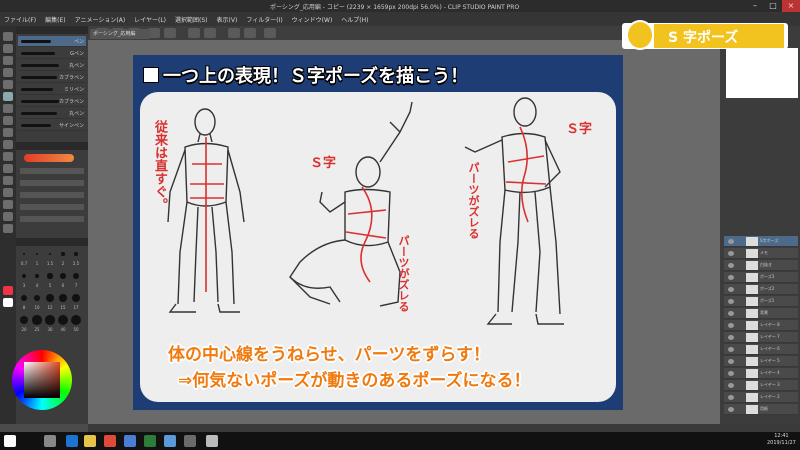 This screenshot has width=800, height=450. I want to click on photos-icon, so click(130, 441).